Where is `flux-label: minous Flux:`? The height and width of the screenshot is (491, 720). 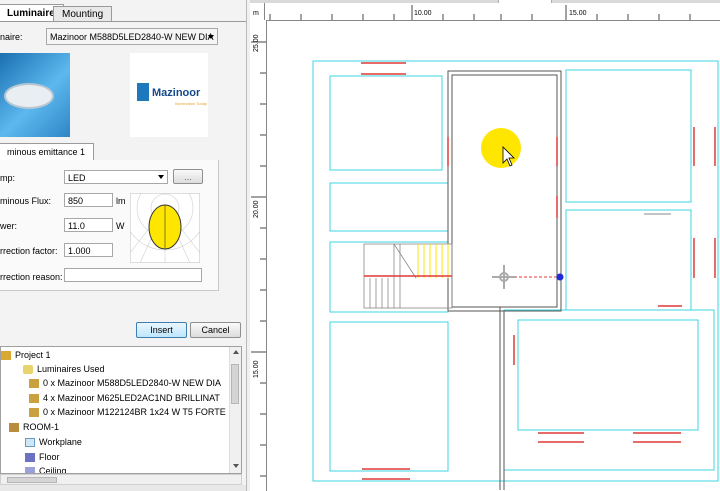 flux-label: minous Flux: is located at coordinates (26, 201).